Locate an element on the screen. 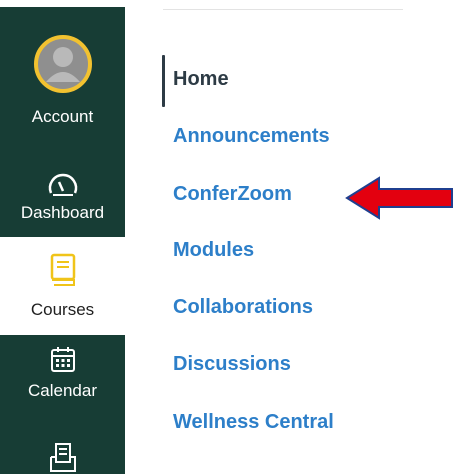 The width and height of the screenshot is (460, 474). speedometer-icon is located at coordinates (62, 184).